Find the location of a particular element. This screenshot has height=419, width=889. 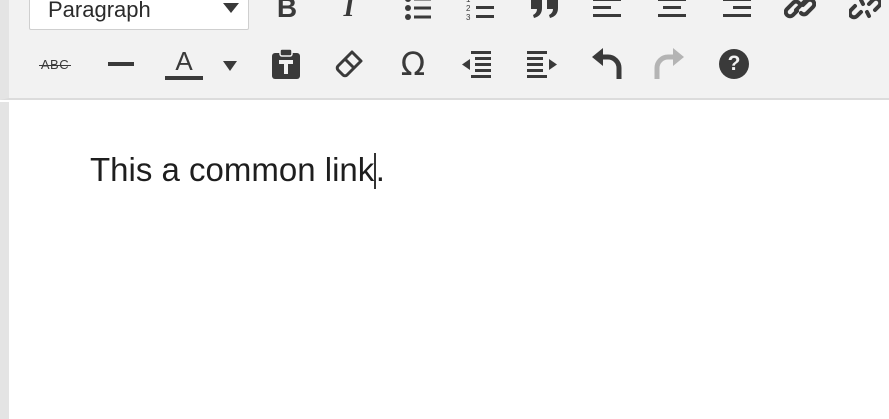

text-color-button: A is located at coordinates (184, 64).